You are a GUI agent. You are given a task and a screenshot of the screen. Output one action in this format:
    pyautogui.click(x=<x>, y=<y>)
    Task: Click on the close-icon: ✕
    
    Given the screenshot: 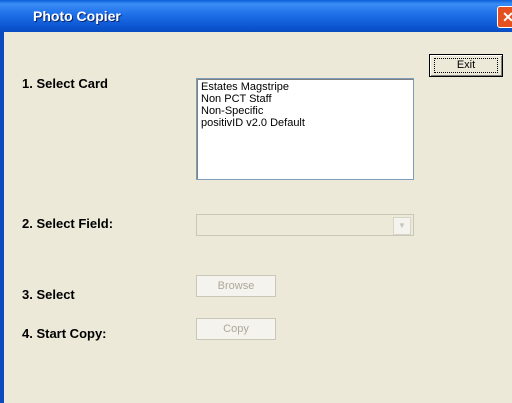 What is the action you would take?
    pyautogui.click(x=507, y=17)
    